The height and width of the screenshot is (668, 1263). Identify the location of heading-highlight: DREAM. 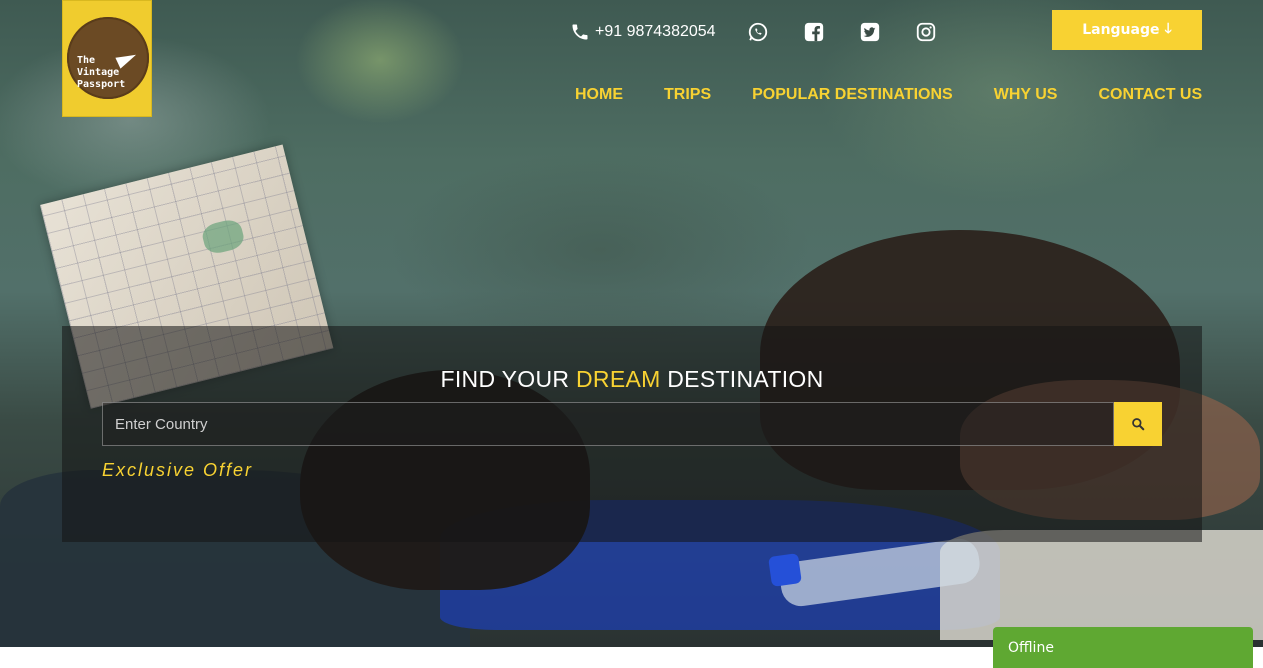
(618, 379).